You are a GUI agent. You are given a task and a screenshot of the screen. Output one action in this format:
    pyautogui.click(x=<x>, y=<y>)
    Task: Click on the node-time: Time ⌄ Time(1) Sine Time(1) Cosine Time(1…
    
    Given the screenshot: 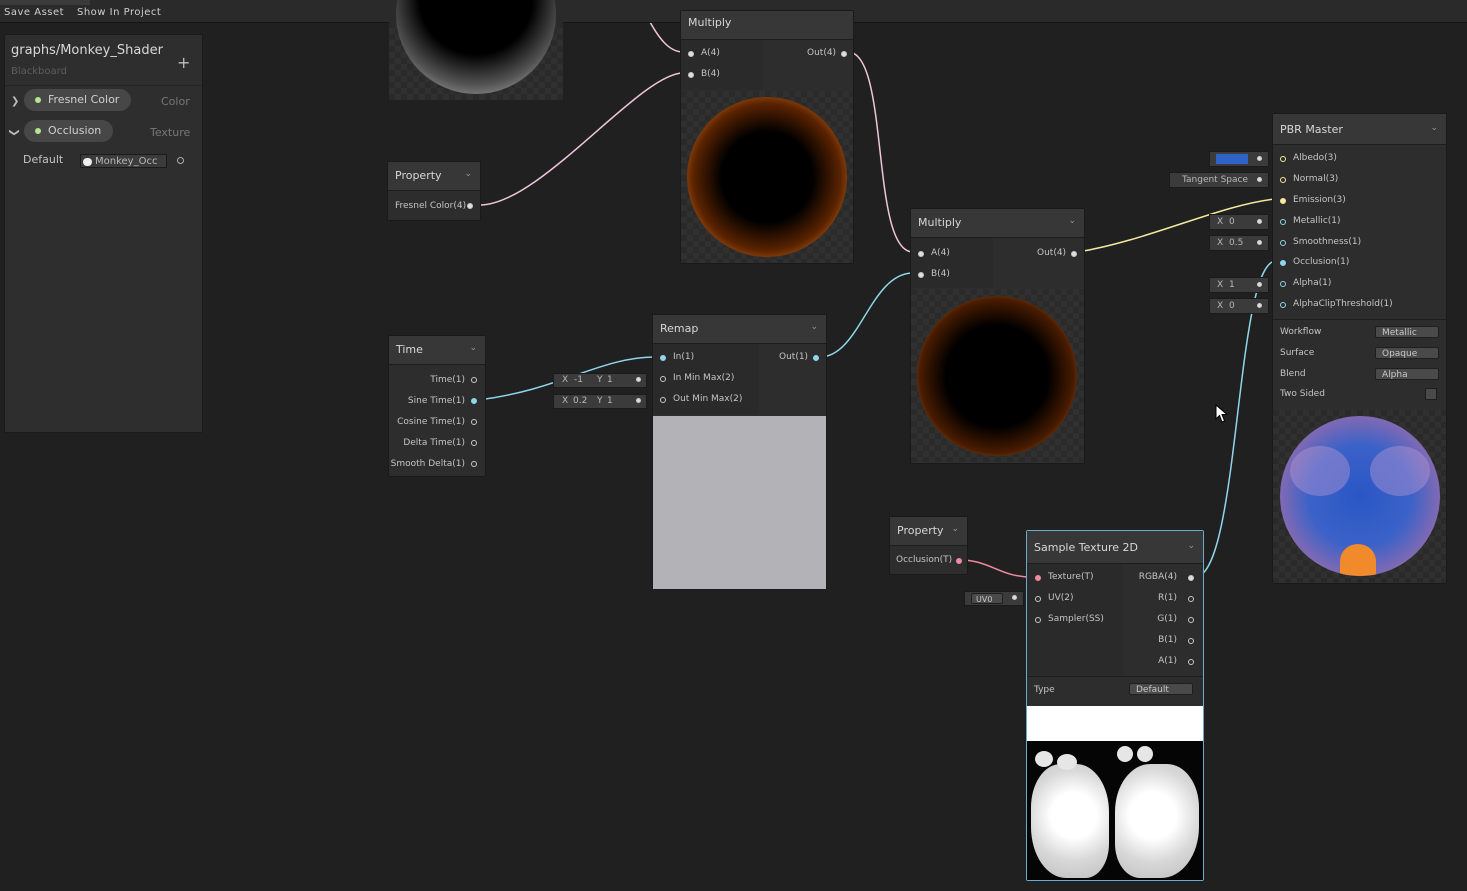 What is the action you would take?
    pyautogui.click(x=437, y=406)
    